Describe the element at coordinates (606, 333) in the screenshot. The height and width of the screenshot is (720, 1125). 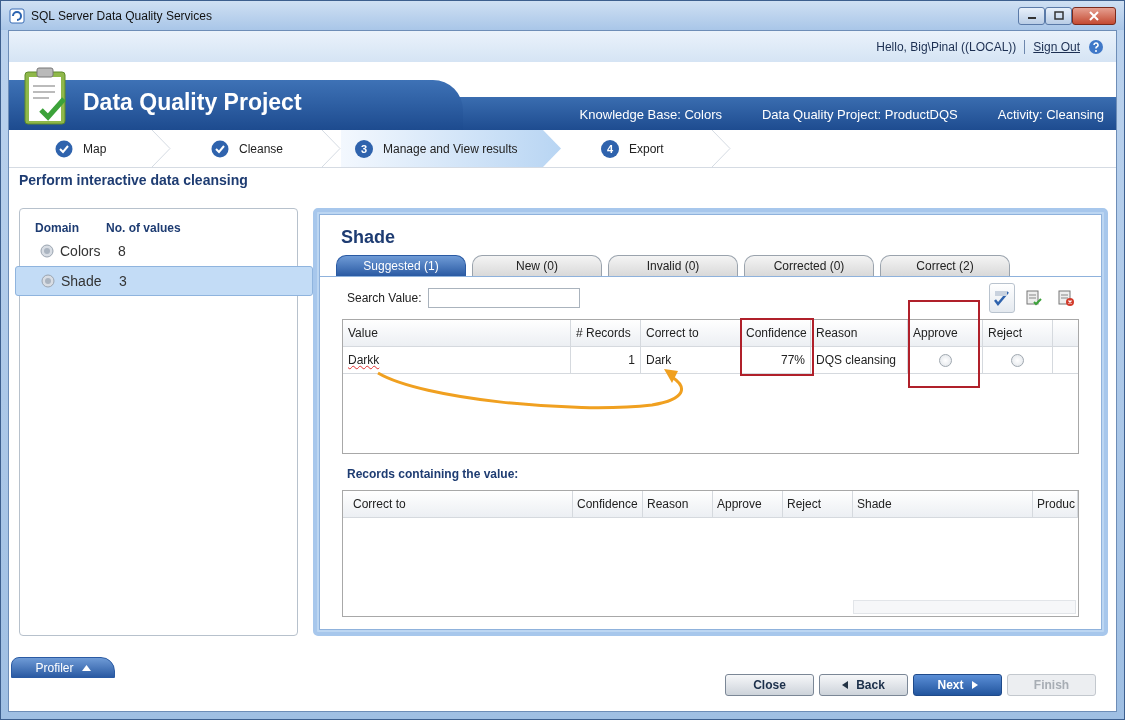
I see `column-header: # Records` at that location.